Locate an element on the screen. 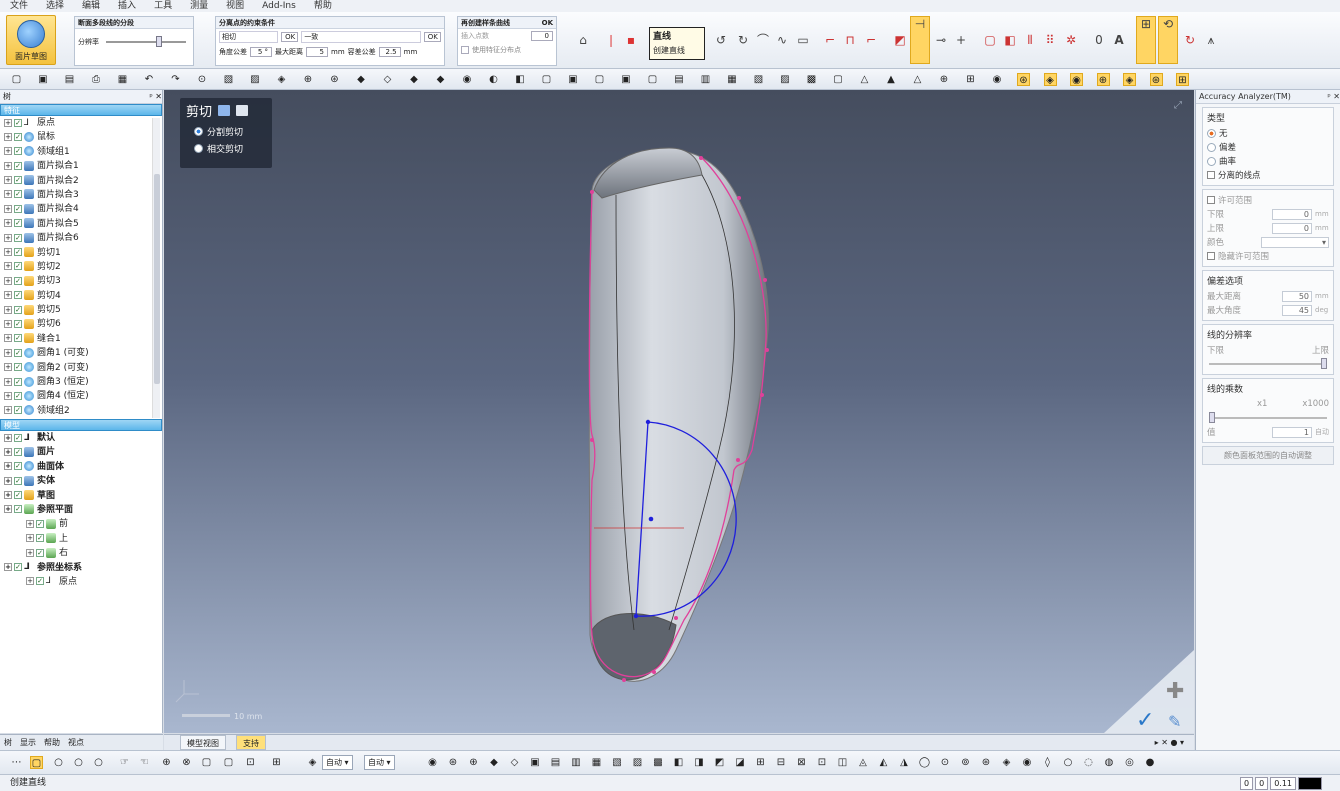  snap-filter-icon: ⊠ is located at coordinates (801, 762).